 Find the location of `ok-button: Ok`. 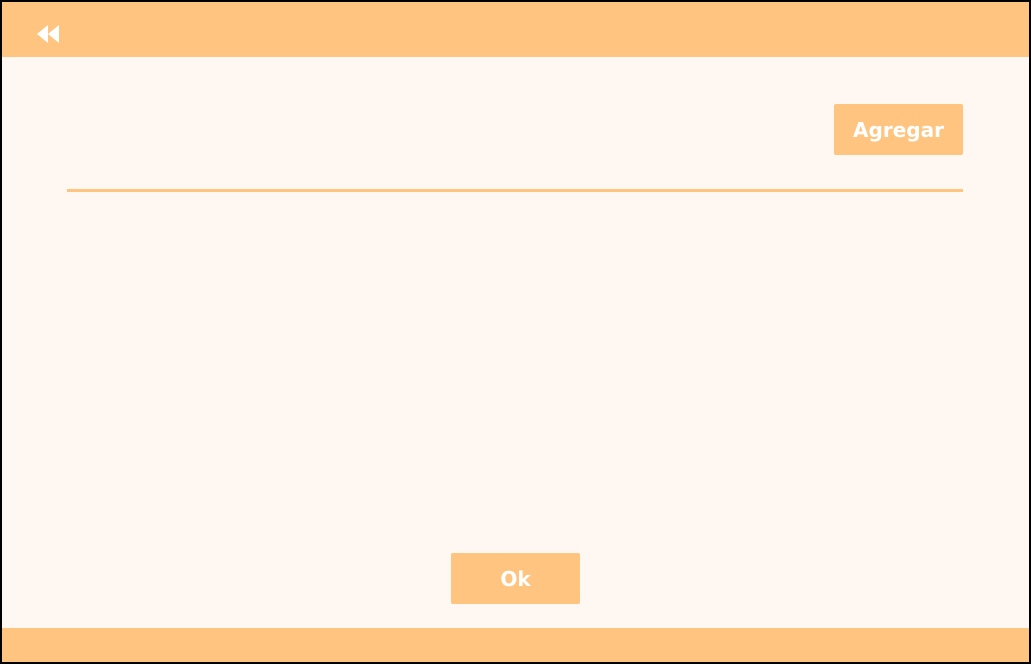

ok-button: Ok is located at coordinates (515, 578).